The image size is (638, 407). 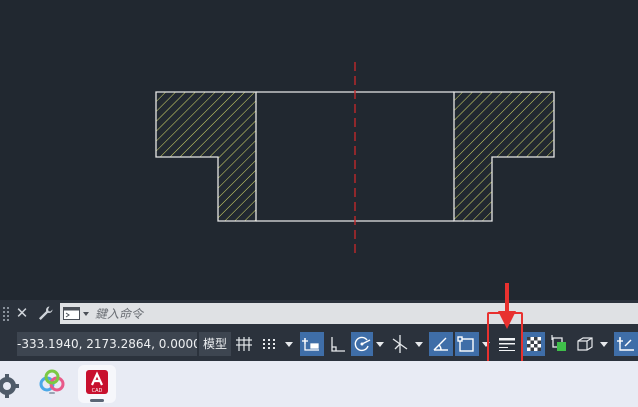 I want to click on polar-tracking-icon, so click(x=362, y=344).